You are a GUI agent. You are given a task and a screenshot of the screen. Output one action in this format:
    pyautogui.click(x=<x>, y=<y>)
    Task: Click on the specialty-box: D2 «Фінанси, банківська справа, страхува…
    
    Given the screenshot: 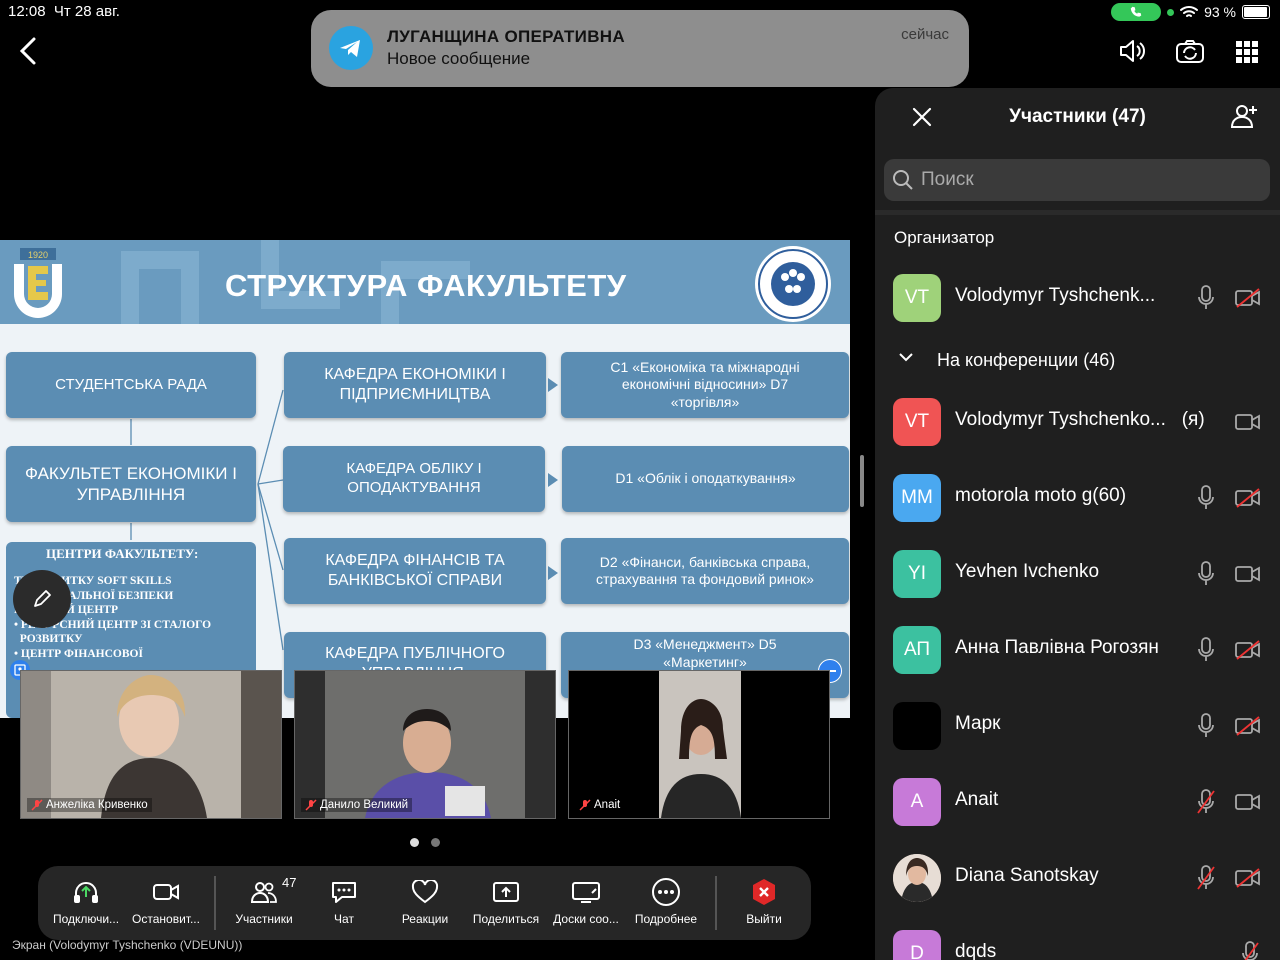 What is the action you would take?
    pyautogui.click(x=705, y=571)
    